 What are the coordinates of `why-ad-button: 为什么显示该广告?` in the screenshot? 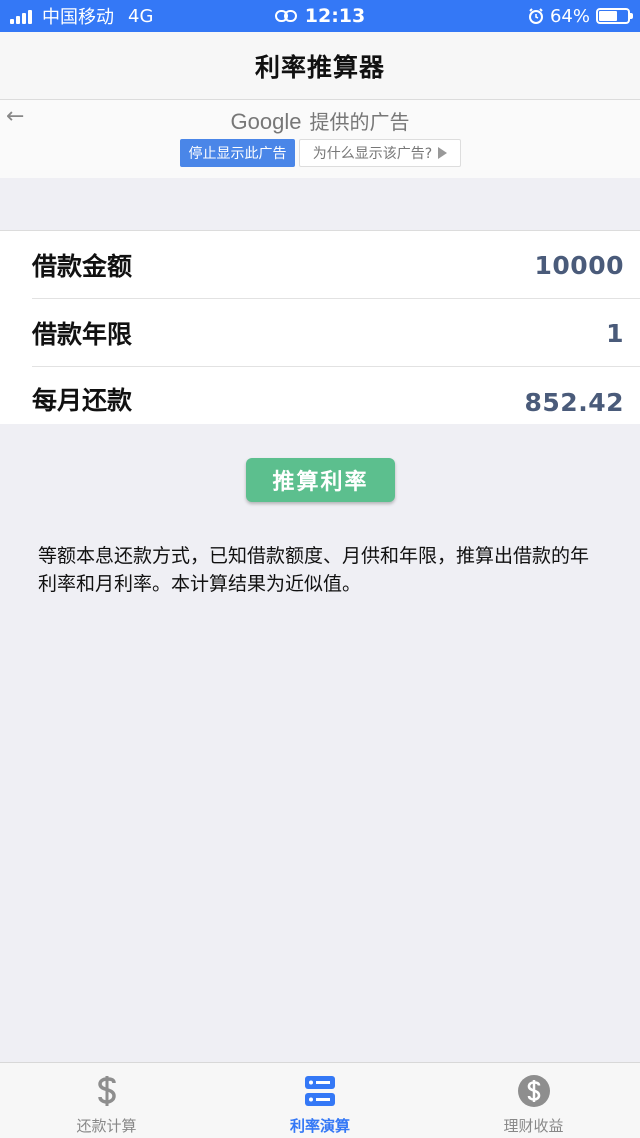 It's located at (380, 153).